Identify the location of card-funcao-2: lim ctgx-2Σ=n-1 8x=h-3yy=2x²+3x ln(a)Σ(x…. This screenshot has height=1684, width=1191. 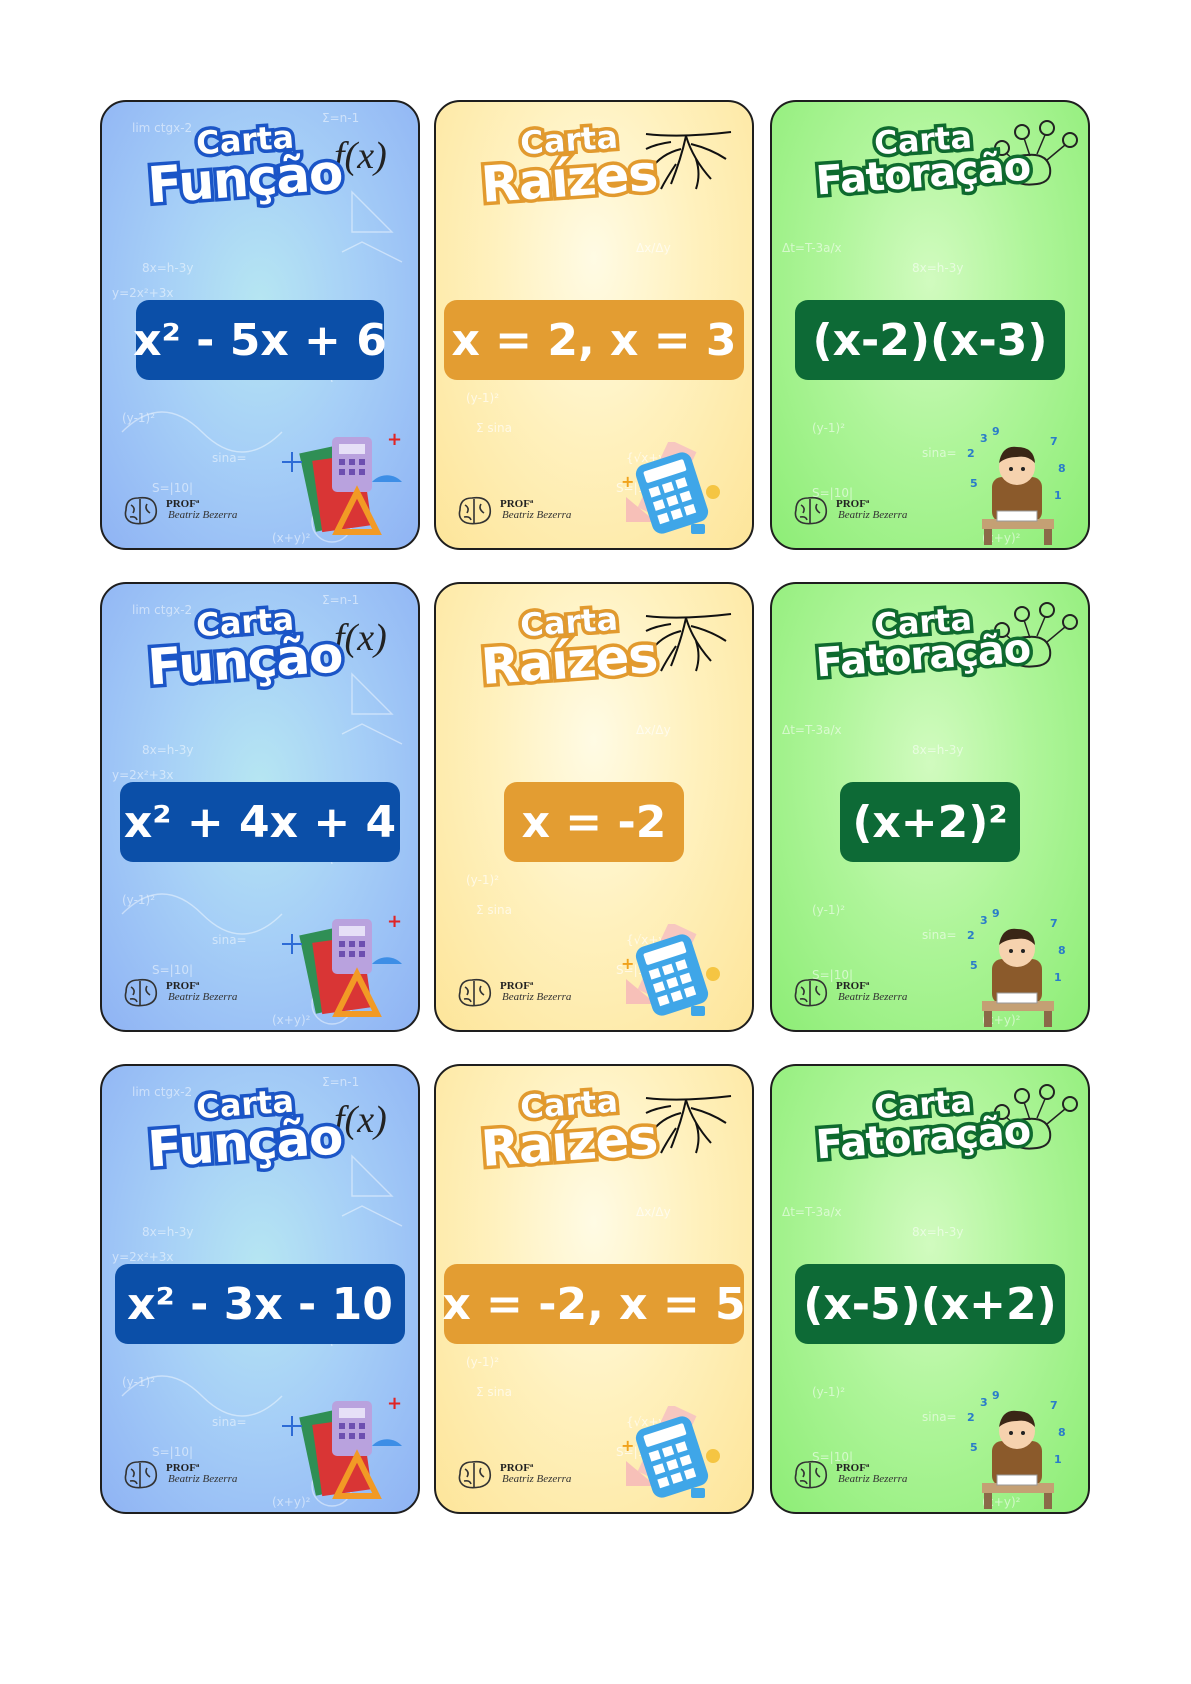
(260, 807).